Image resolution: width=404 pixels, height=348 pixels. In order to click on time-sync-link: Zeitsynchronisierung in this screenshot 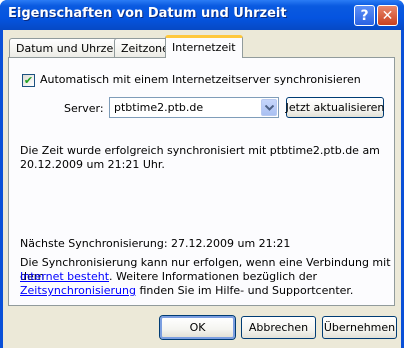, I will do `click(78, 290)`.